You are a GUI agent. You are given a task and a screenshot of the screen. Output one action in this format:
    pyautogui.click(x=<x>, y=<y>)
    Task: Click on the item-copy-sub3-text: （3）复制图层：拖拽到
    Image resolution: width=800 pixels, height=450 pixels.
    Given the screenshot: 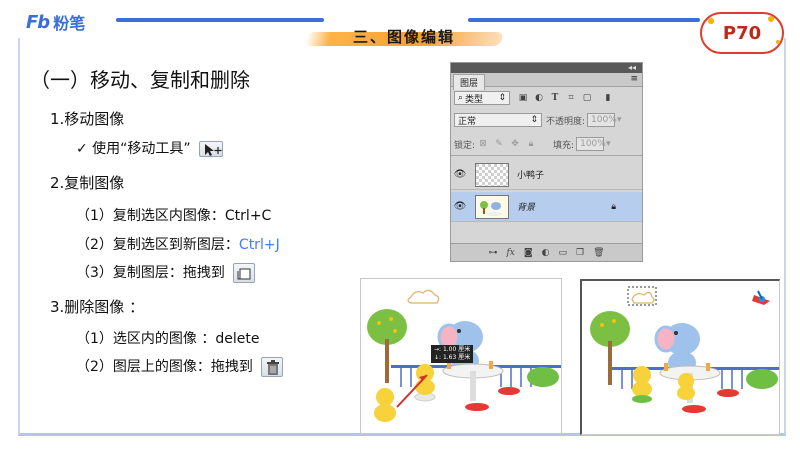 What is the action you would take?
    pyautogui.click(x=150, y=273)
    